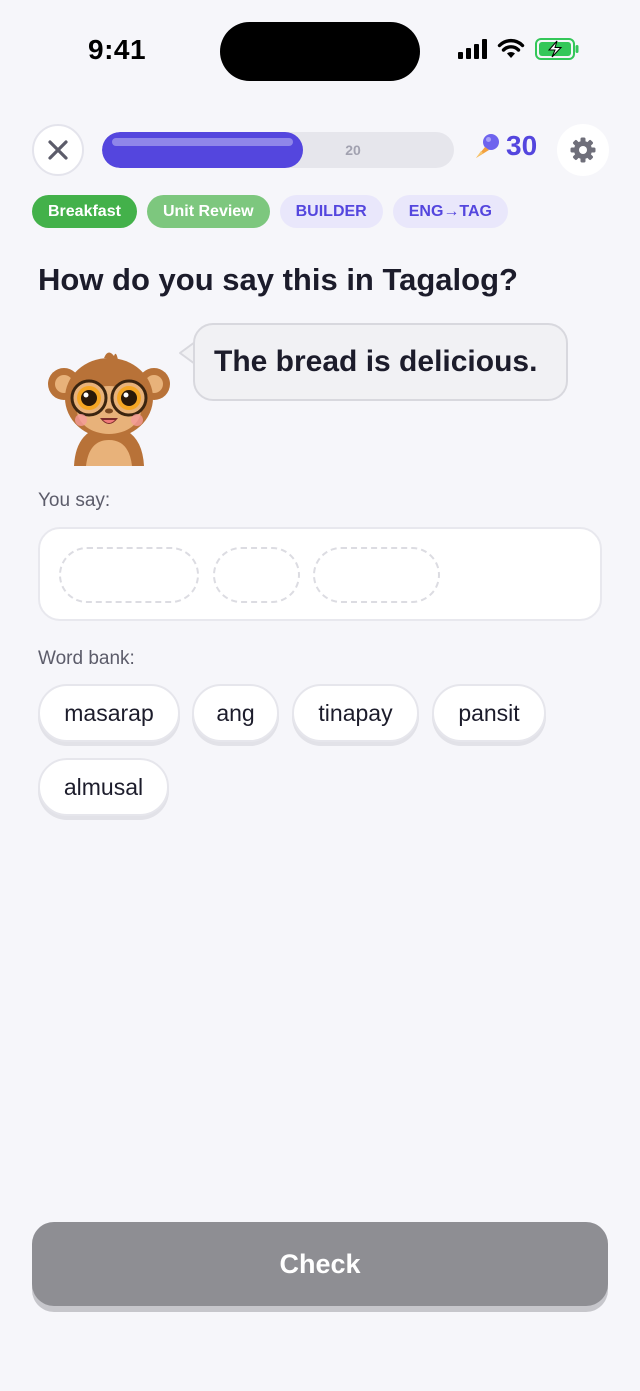 The width and height of the screenshot is (640, 1391). Describe the element at coordinates (278, 150) in the screenshot. I see `lesson-progress-bar: 20` at that location.